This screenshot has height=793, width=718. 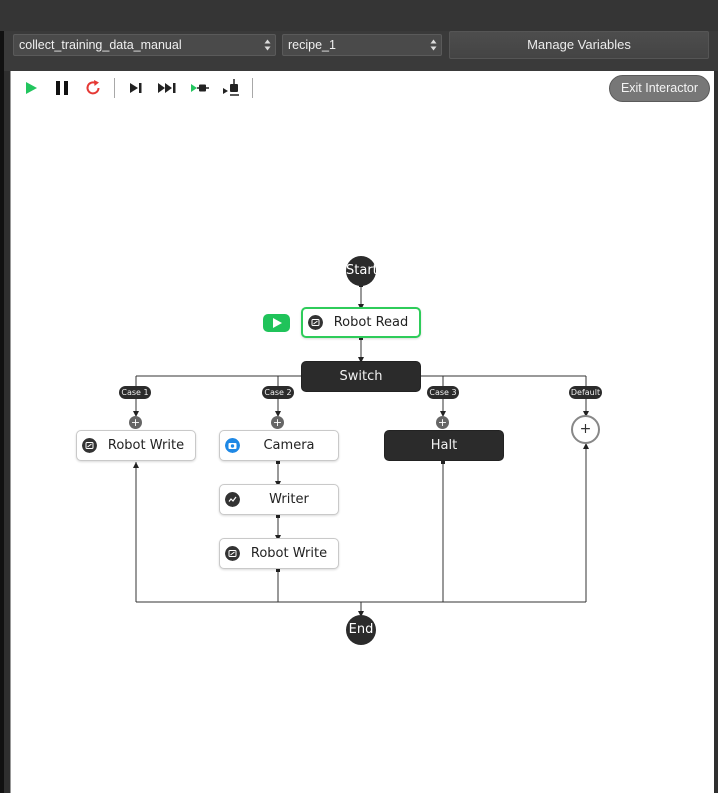 What do you see at coordinates (135, 392) in the screenshot?
I see `case-1-label: Case 1` at bounding box center [135, 392].